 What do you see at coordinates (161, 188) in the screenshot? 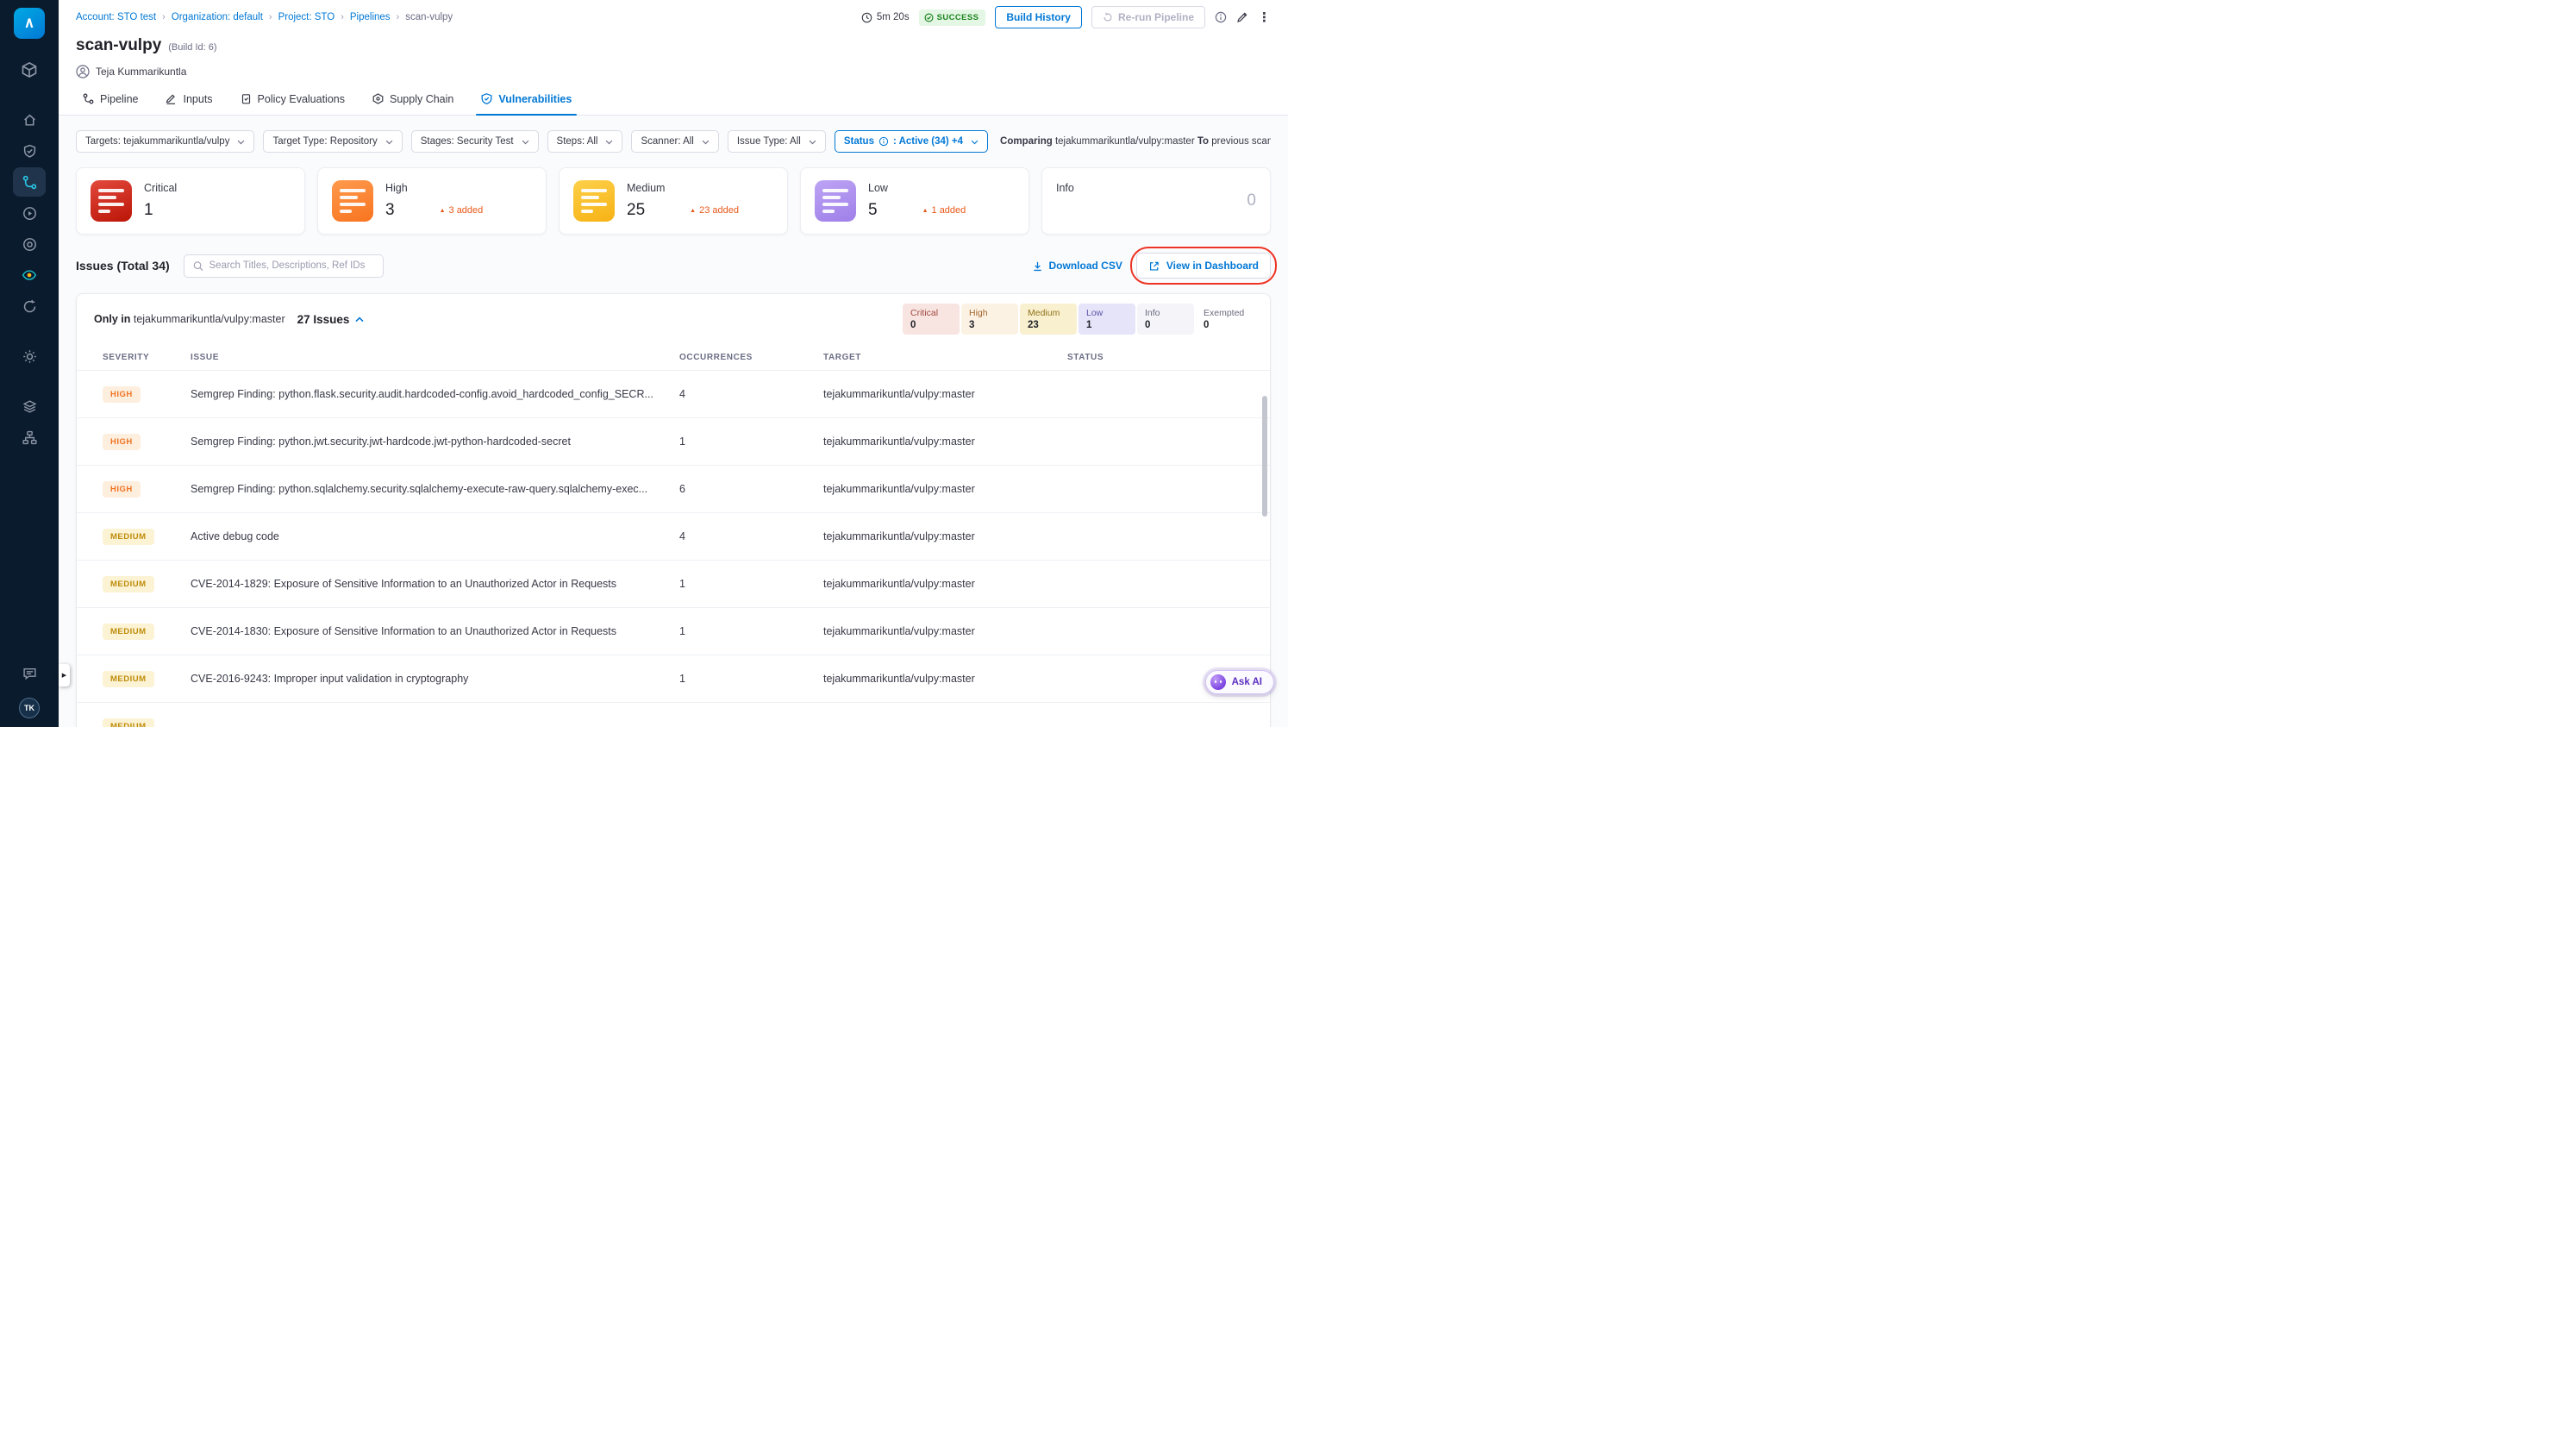
I see `severity-card-name: Critical` at bounding box center [161, 188].